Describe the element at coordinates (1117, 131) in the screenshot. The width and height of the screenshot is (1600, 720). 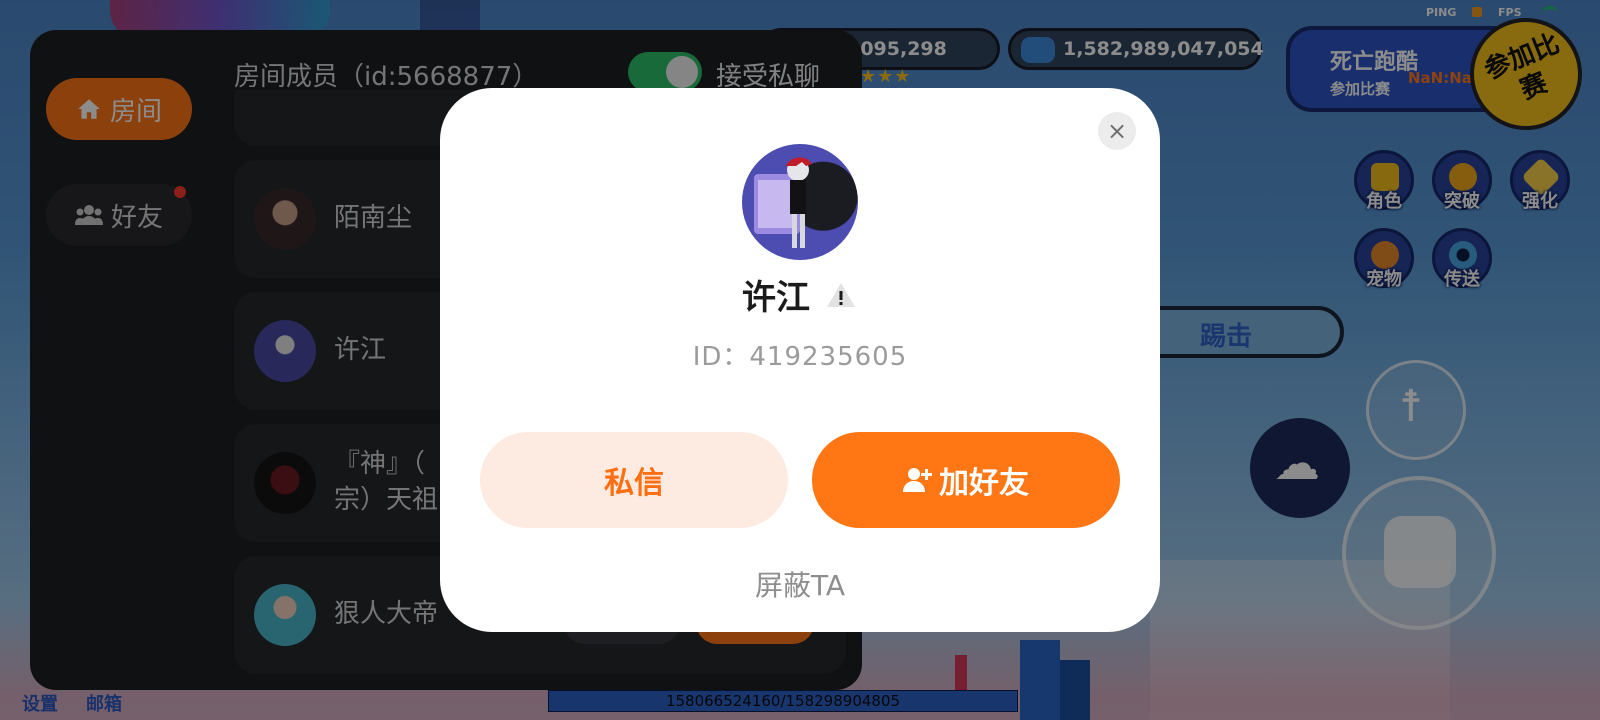
I see `close-button: ×` at that location.